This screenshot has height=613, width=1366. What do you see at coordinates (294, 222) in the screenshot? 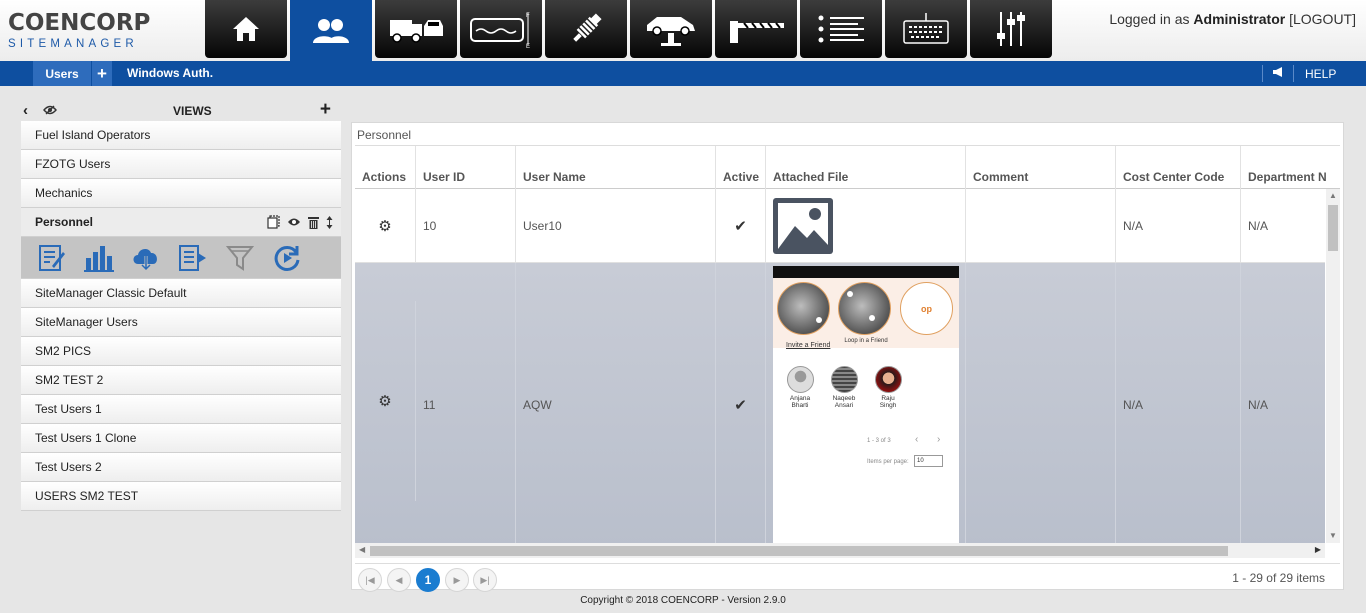
I see `view-eye-icon` at bounding box center [294, 222].